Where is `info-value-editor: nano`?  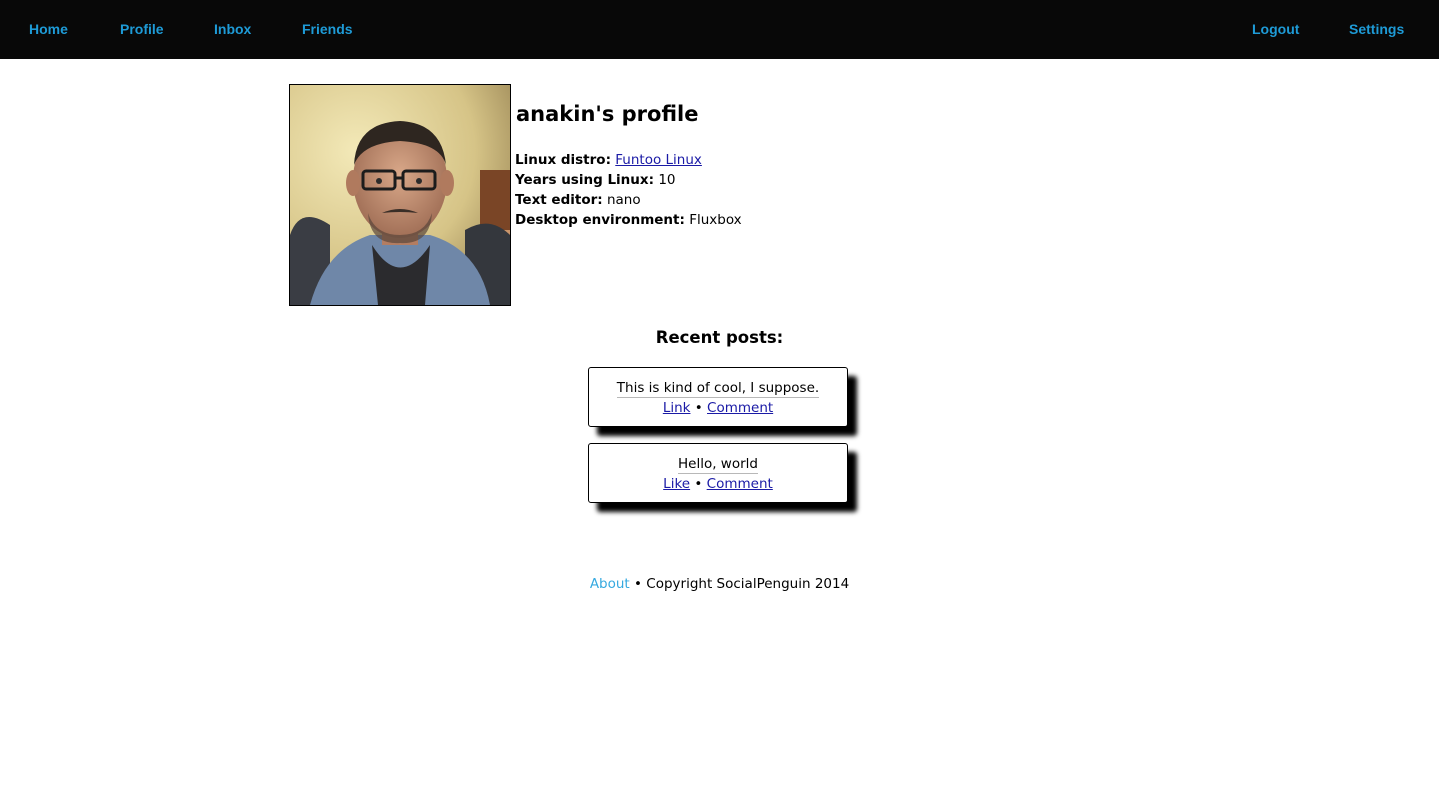
info-value-editor: nano is located at coordinates (623, 200).